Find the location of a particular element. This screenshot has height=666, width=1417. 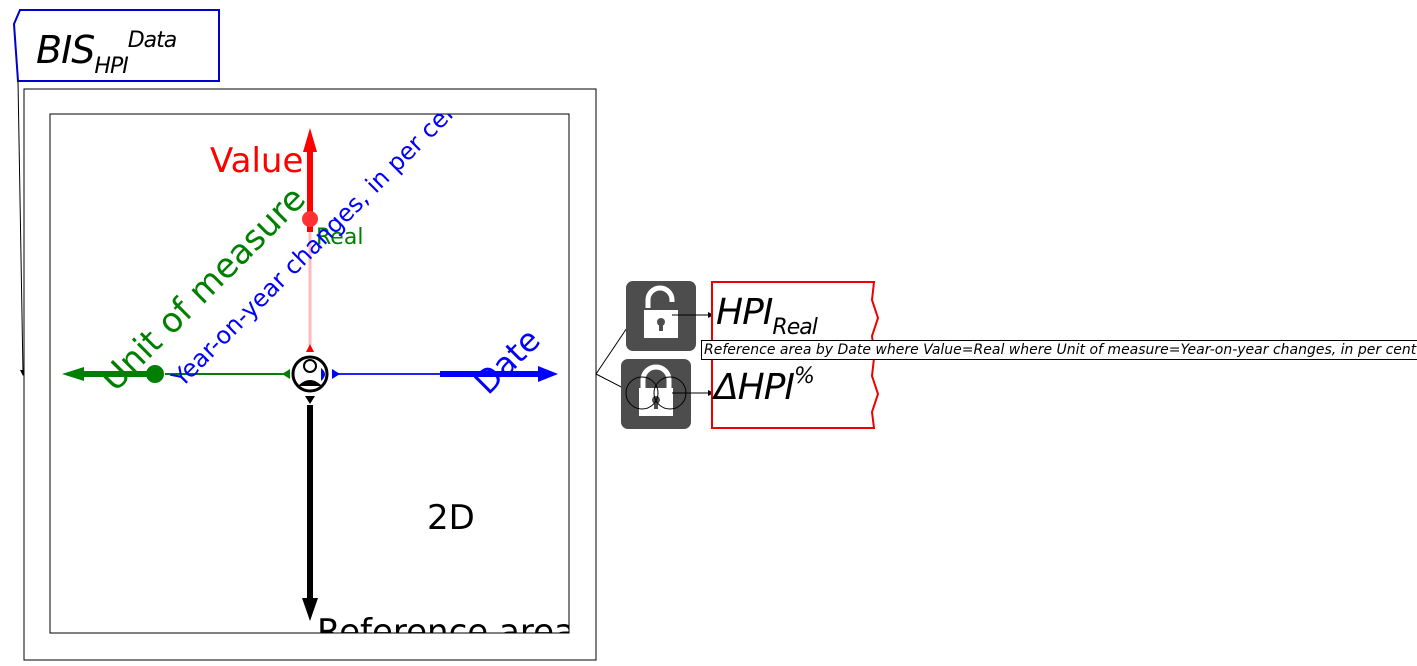

dataset-label: BISHPIData is located at coordinates (116, 45).